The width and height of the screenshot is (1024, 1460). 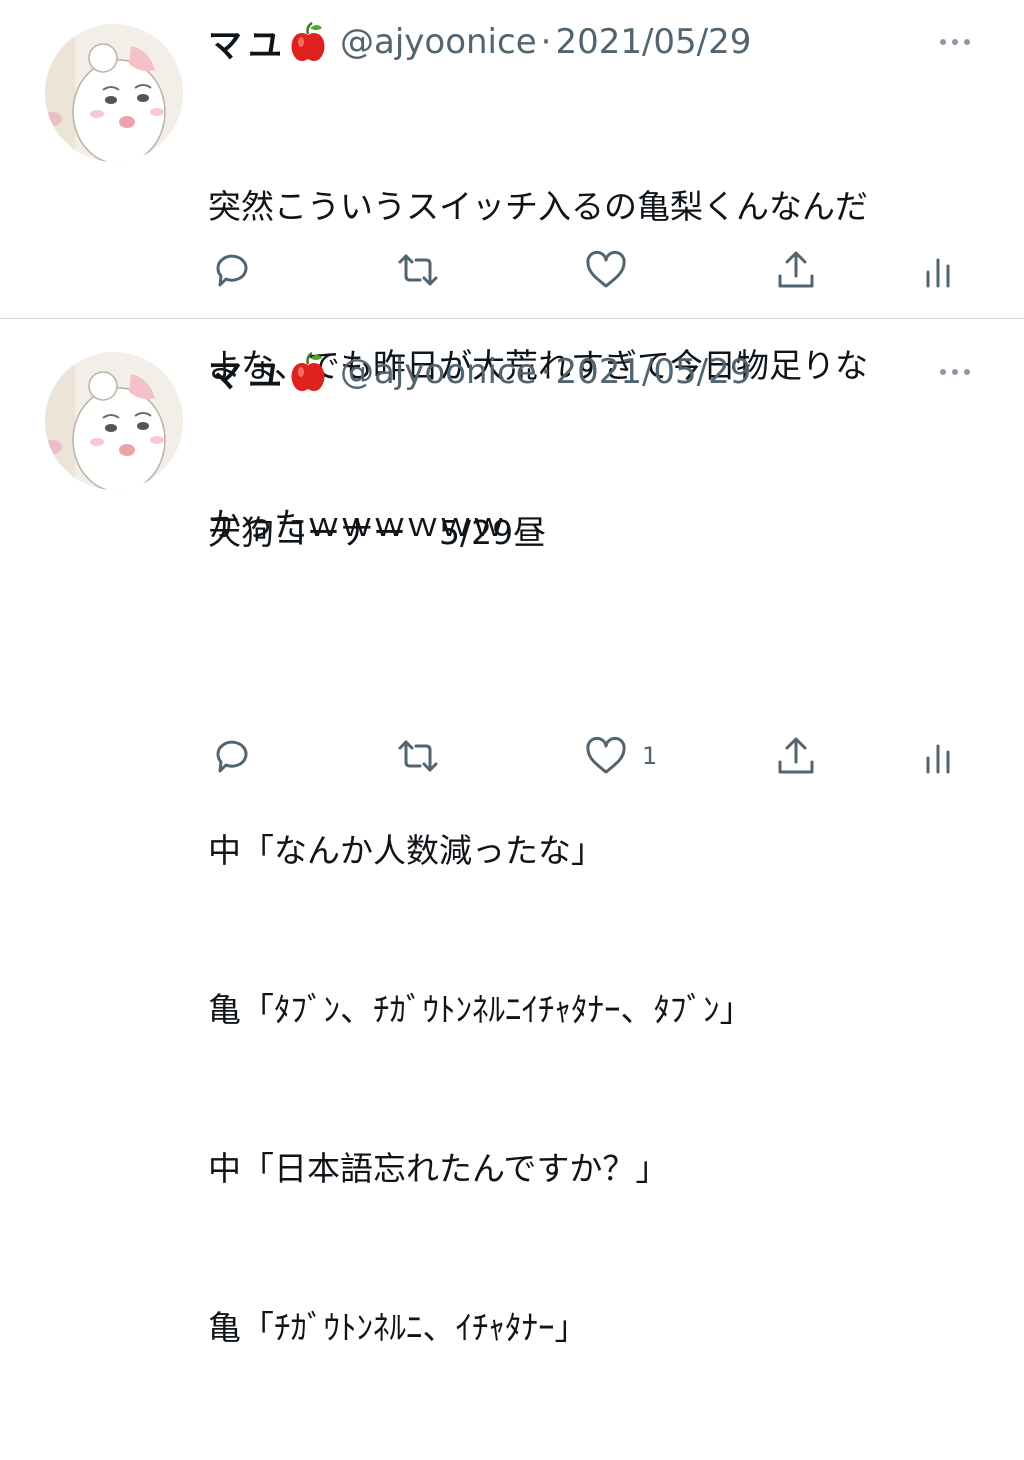 What do you see at coordinates (480, 1009) in the screenshot?
I see `tweet-text-line: 亀「ﾀﾌﾞﾝ、ﾁｶﾞｳﾄﾝﾈﾙﾆｲﾁｬﾀﾅｰ、ﾀﾌﾞﾝ」` at bounding box center [480, 1009].